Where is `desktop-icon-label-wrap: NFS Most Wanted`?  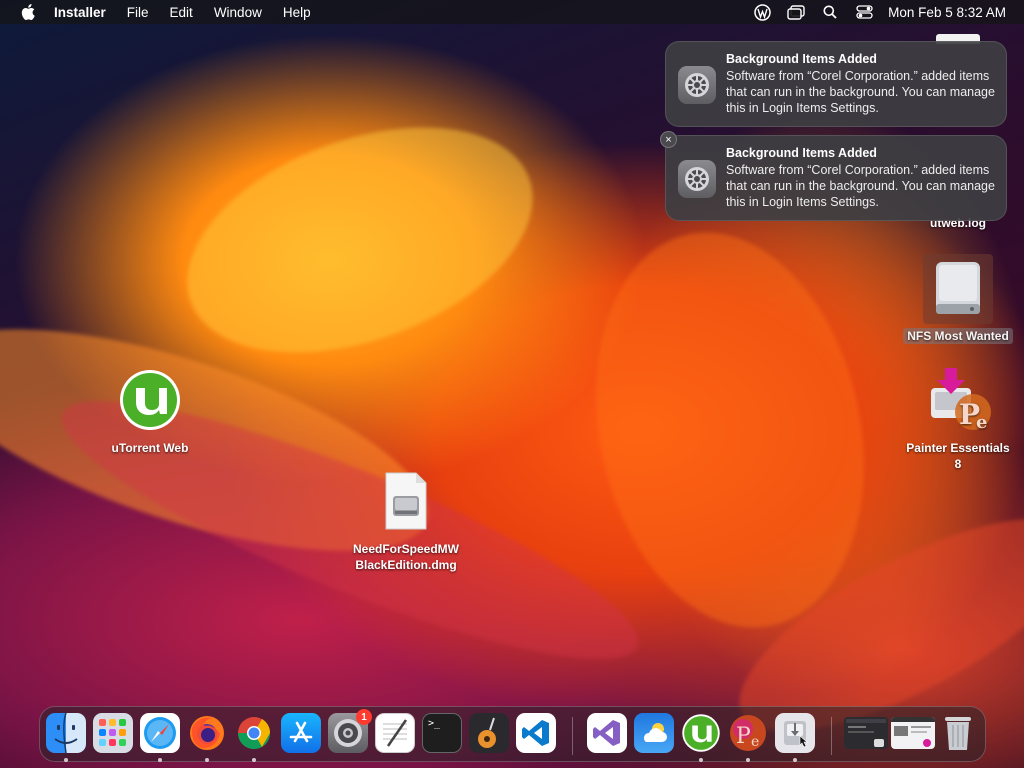 desktop-icon-label-wrap: NFS Most Wanted is located at coordinates (958, 336).